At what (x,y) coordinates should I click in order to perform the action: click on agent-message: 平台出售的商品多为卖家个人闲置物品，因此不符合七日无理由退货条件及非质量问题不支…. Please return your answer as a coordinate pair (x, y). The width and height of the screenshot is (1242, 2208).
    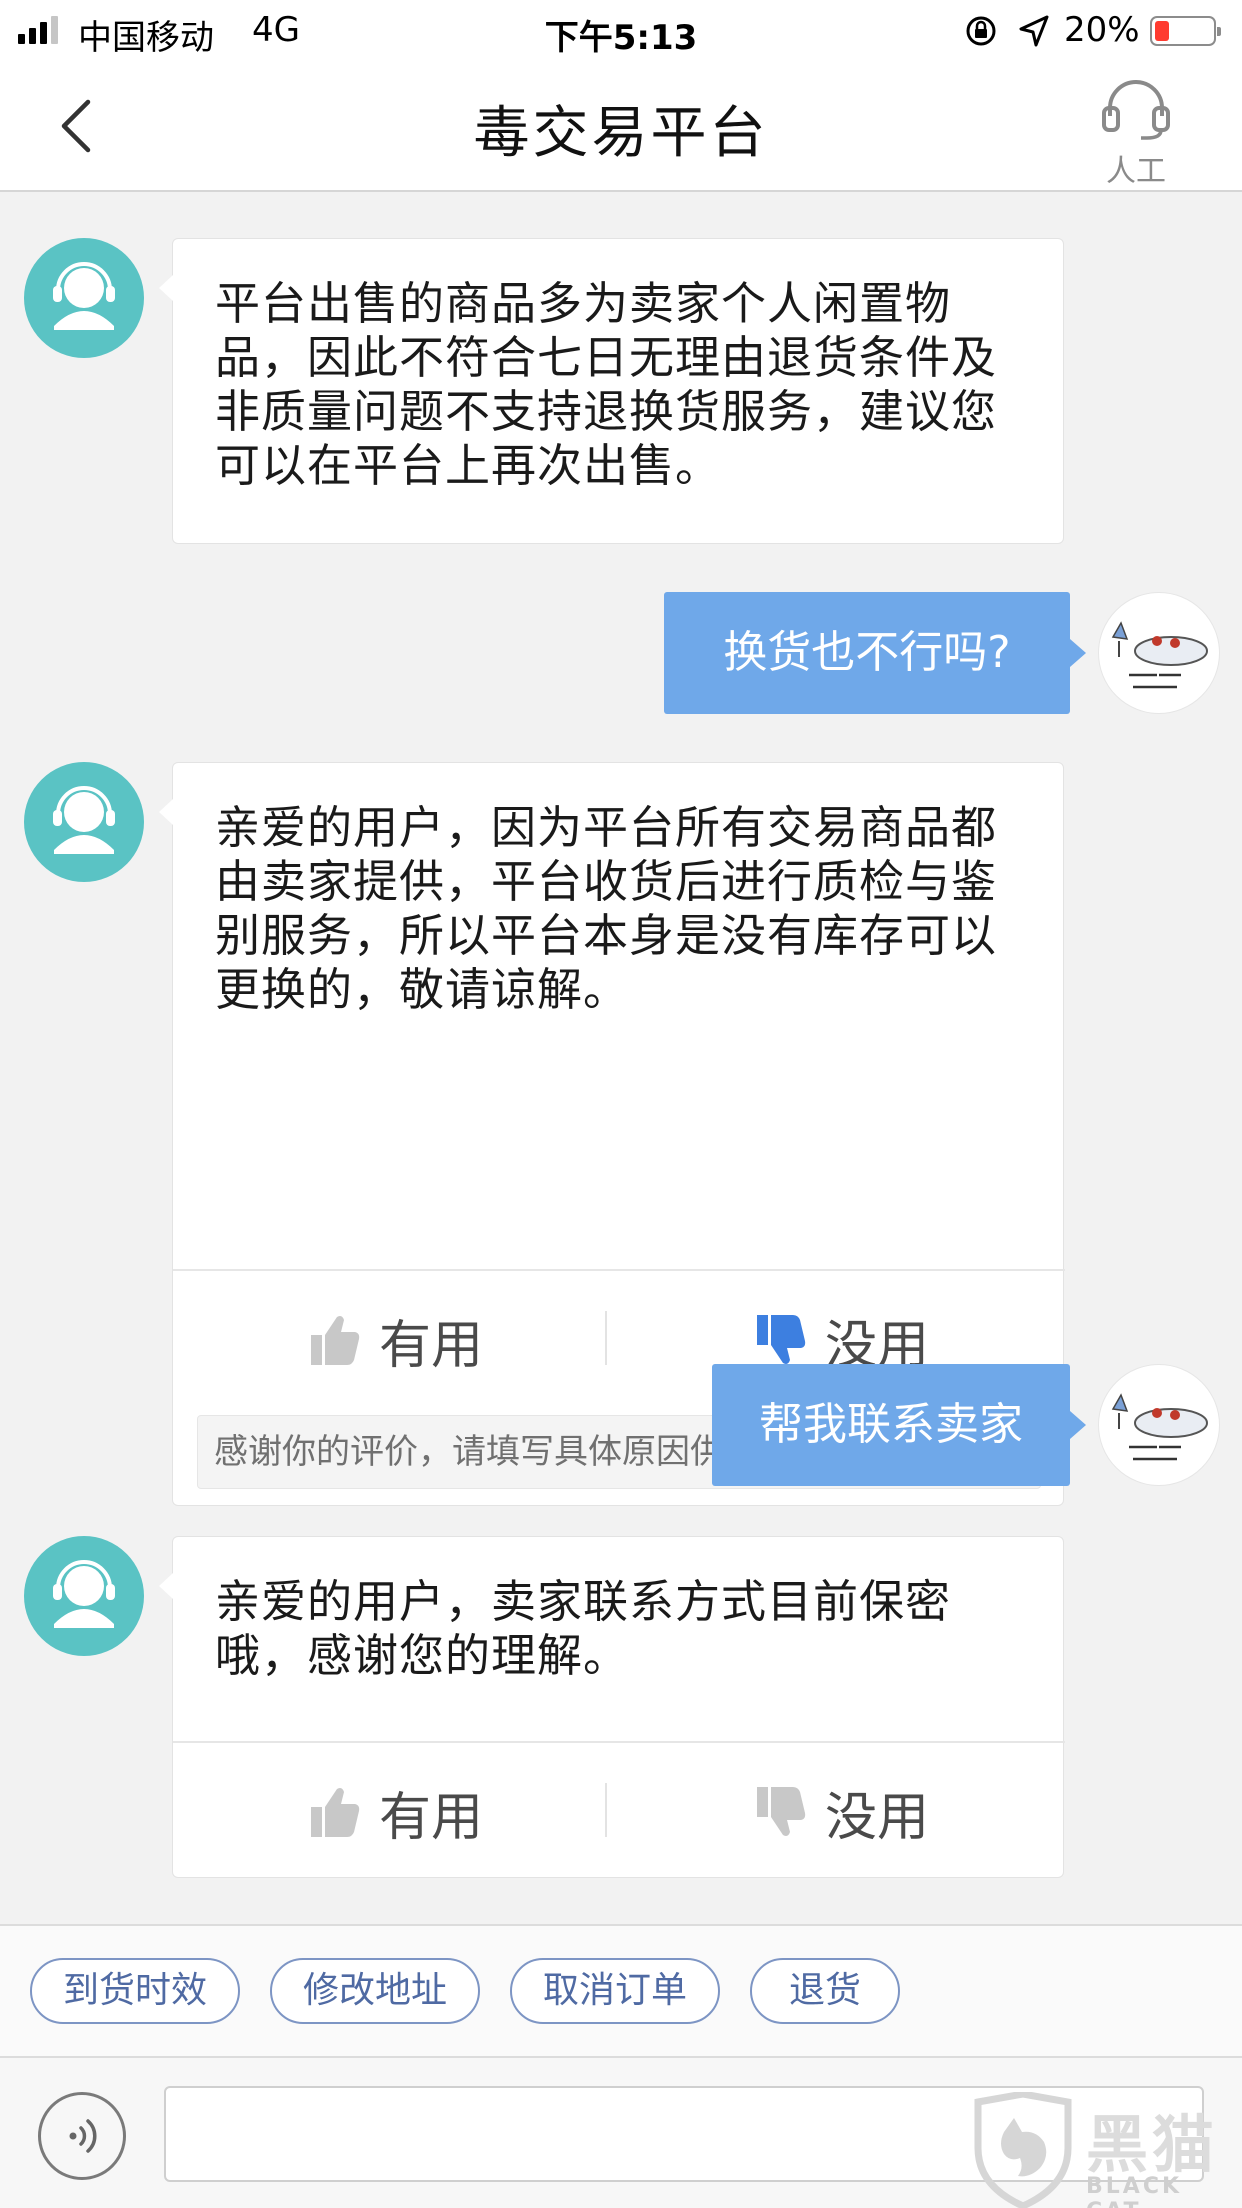
    Looking at the image, I should click on (611, 391).